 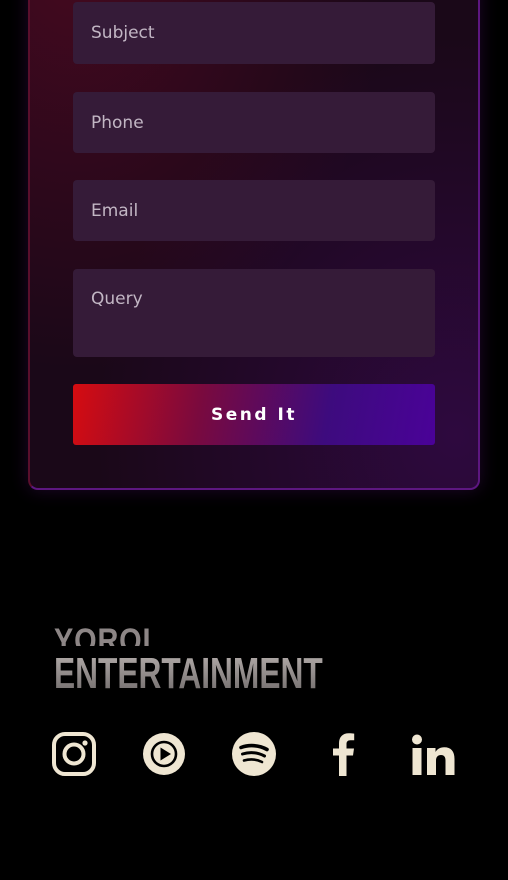 What do you see at coordinates (254, 122) in the screenshot?
I see `phone-field` at bounding box center [254, 122].